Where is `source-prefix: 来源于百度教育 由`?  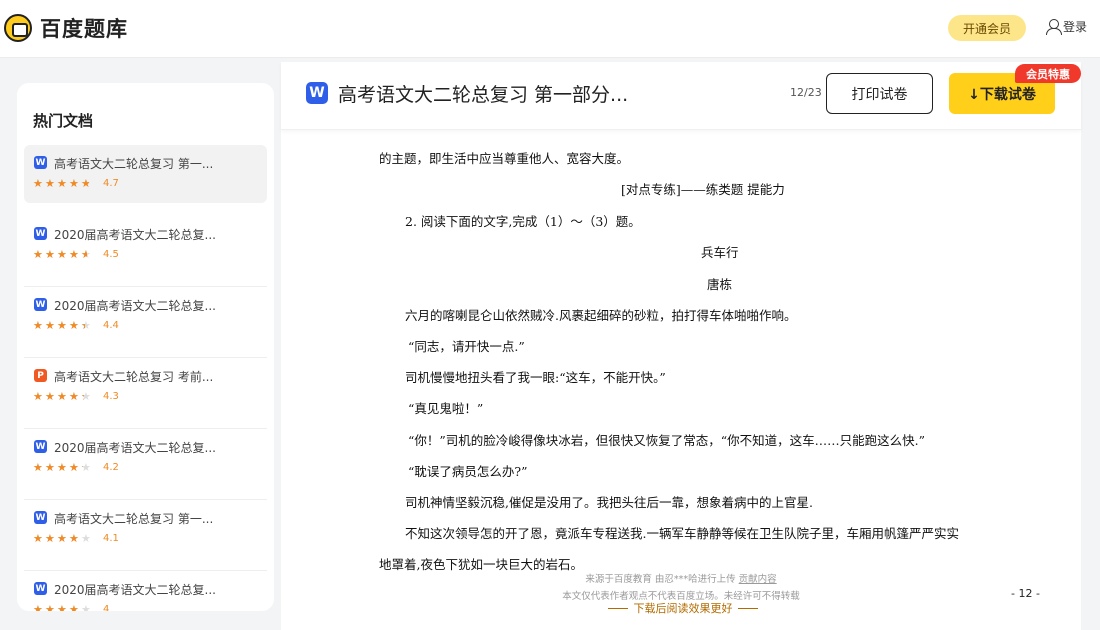
source-prefix: 来源于百度教育 由 is located at coordinates (625, 579).